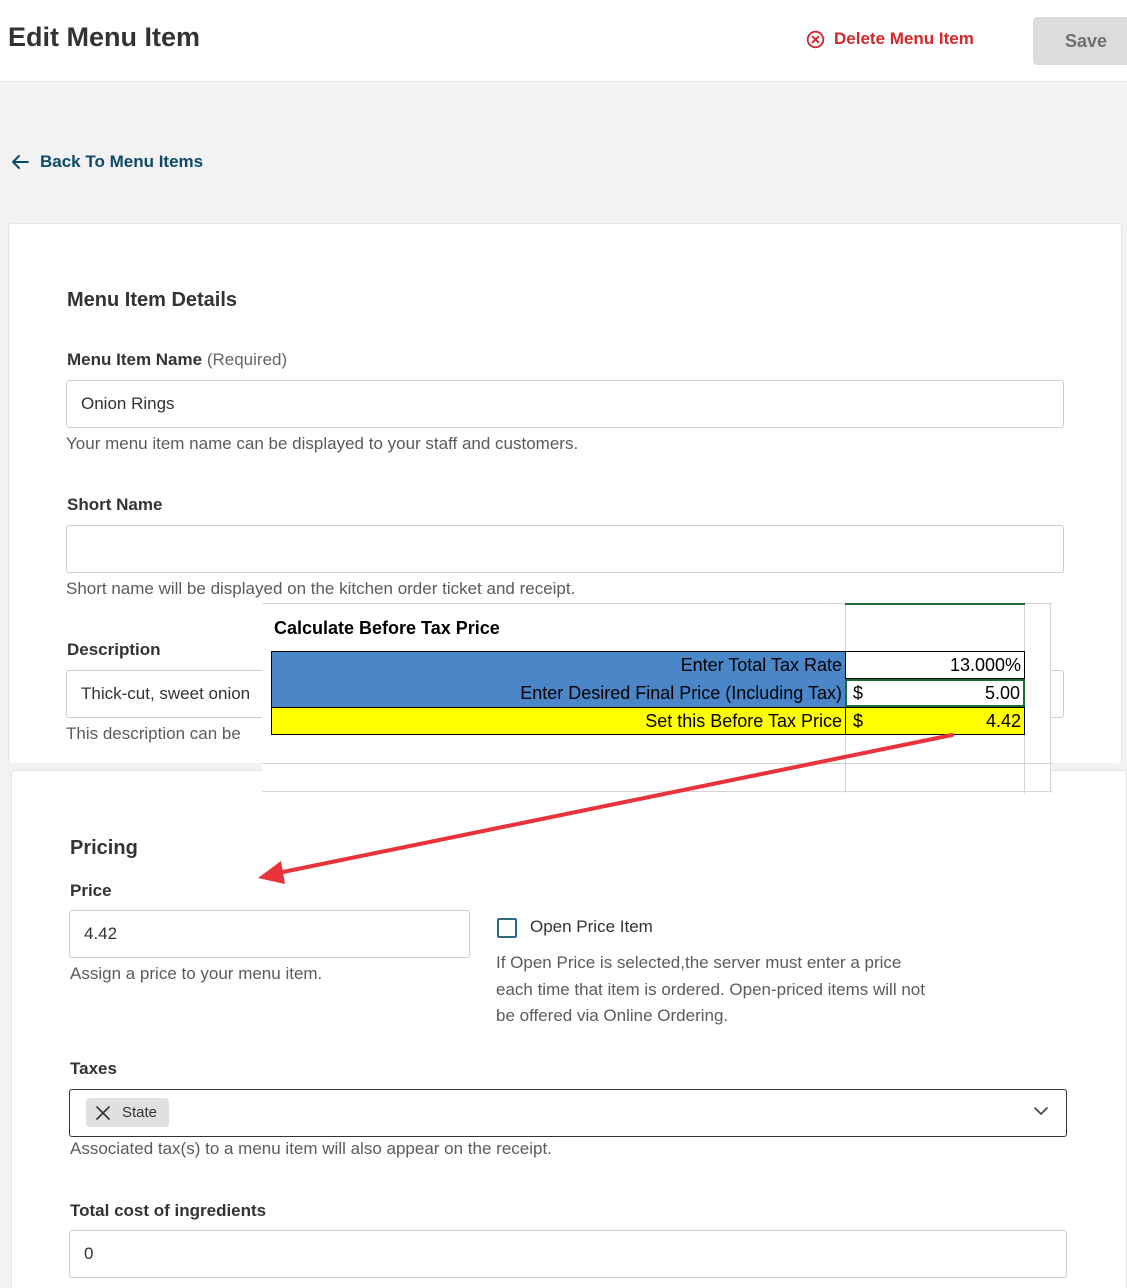 This screenshot has width=1127, height=1288. I want to click on price-help: Assign a price to your menu item., so click(196, 973).